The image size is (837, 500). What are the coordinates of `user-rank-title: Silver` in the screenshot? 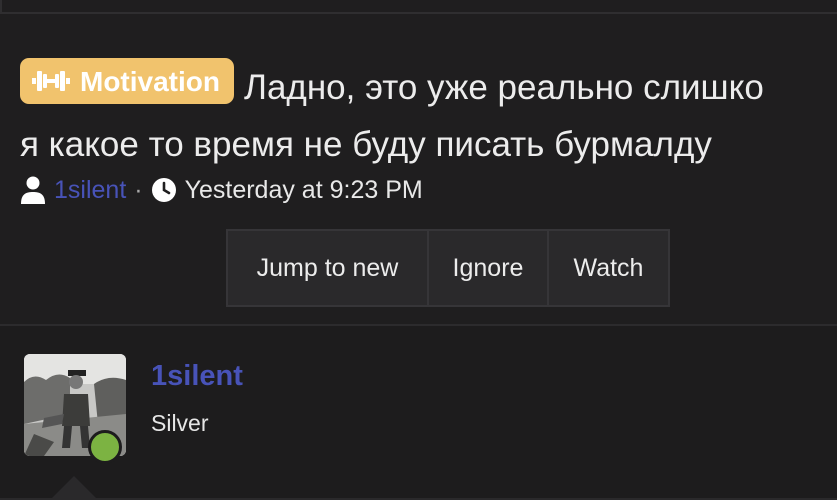 It's located at (180, 423).